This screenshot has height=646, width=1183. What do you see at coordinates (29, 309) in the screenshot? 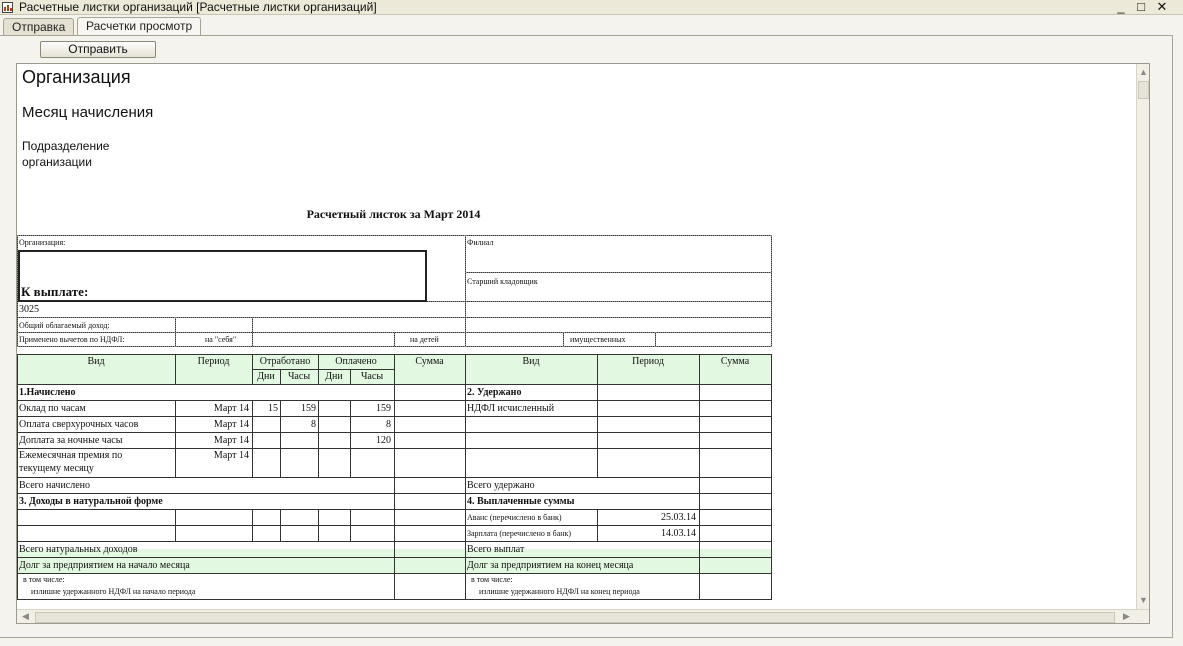
I see `employee-code: 3025` at bounding box center [29, 309].